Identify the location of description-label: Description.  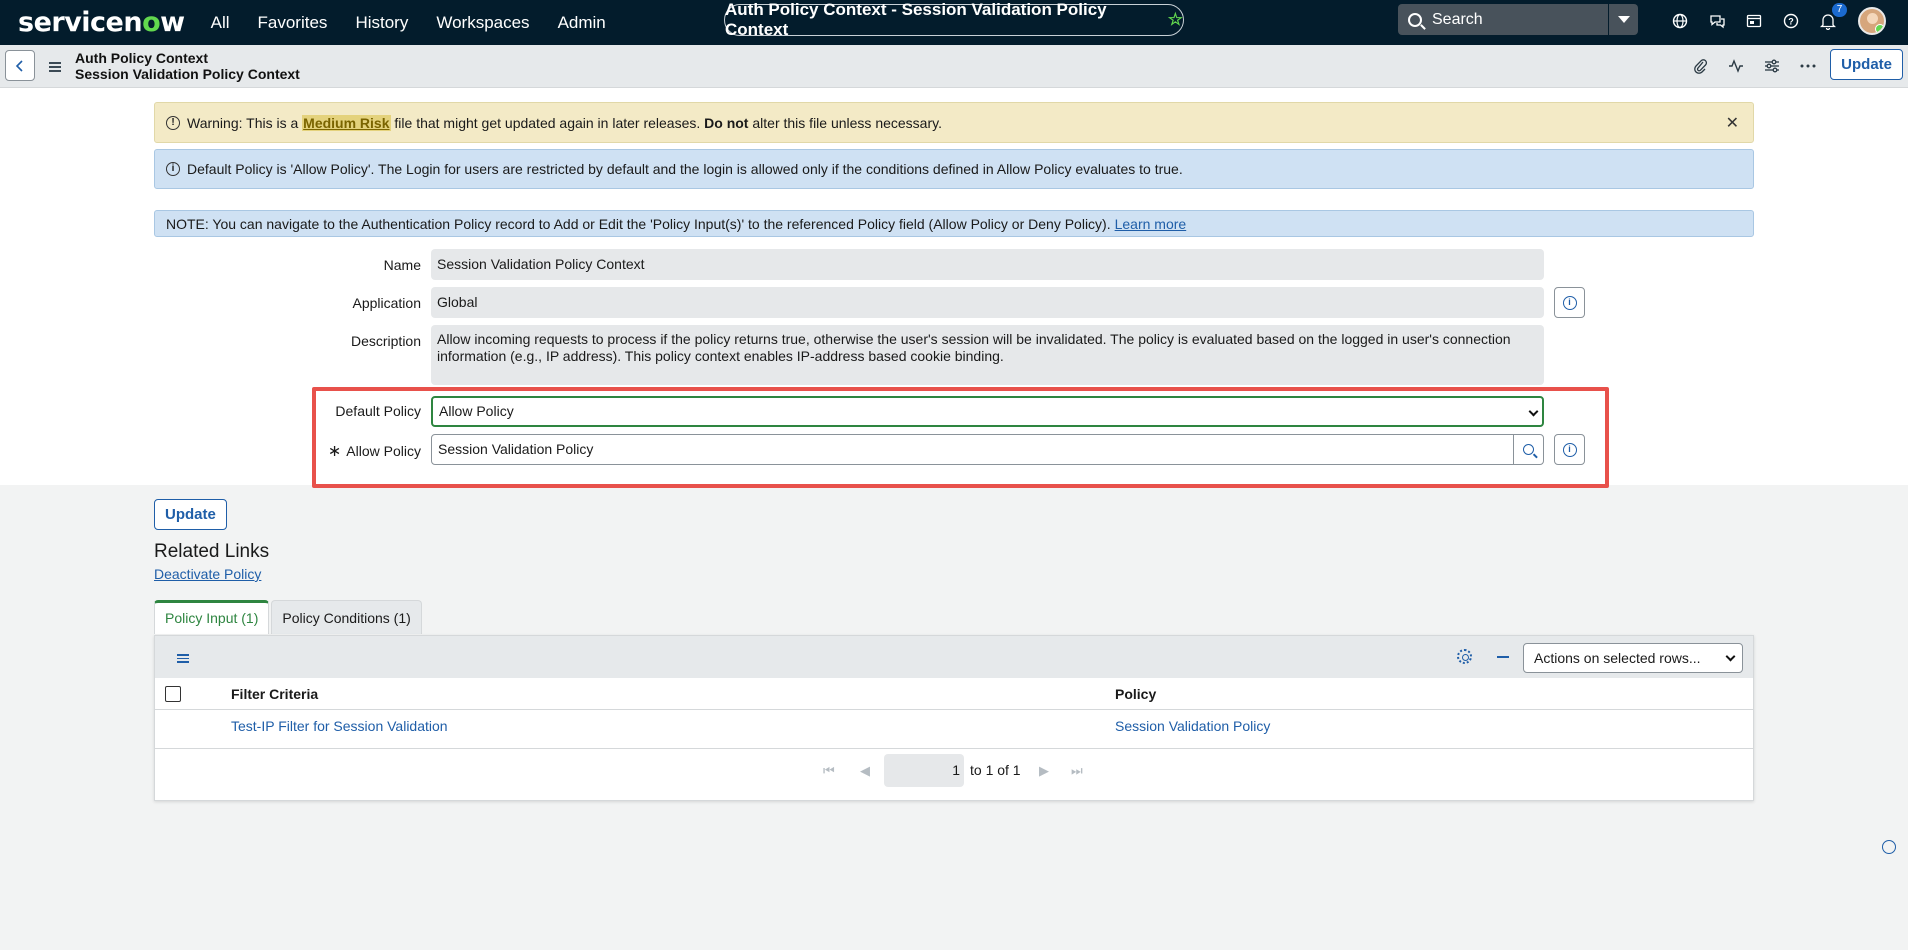
(385, 341).